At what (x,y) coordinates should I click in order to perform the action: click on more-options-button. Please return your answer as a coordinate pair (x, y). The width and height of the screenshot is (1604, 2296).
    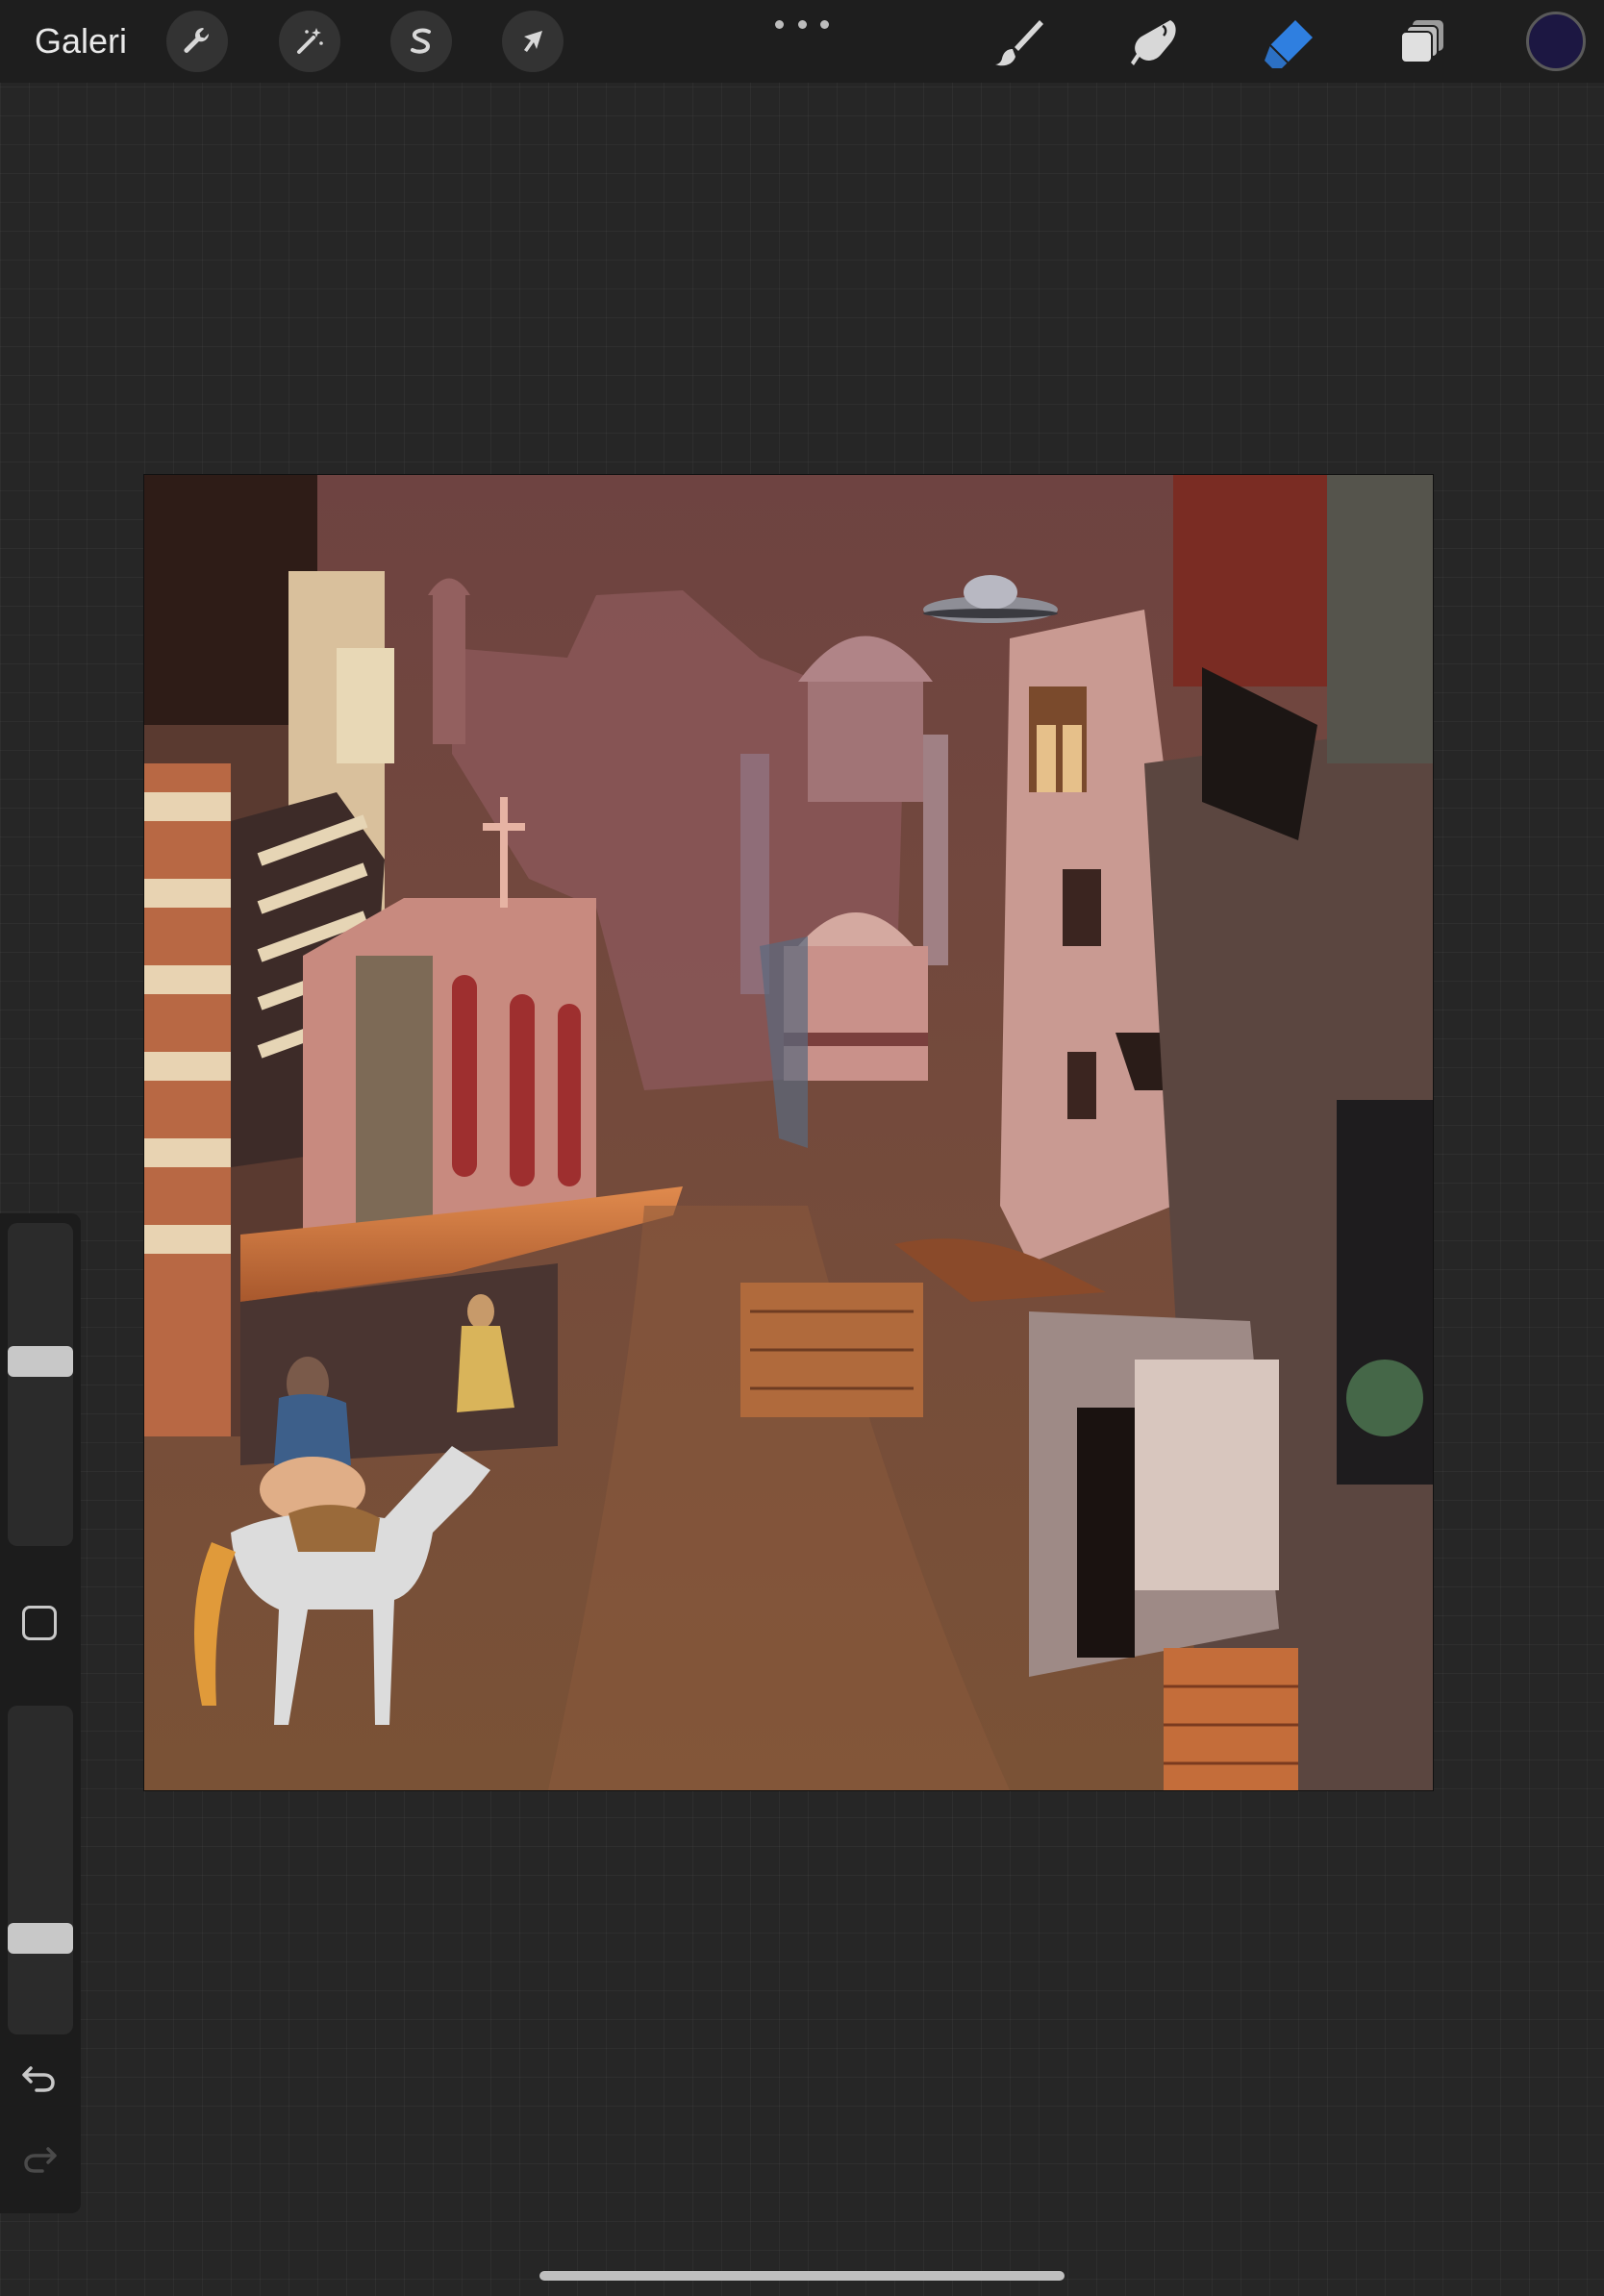
    Looking at the image, I should click on (802, 24).